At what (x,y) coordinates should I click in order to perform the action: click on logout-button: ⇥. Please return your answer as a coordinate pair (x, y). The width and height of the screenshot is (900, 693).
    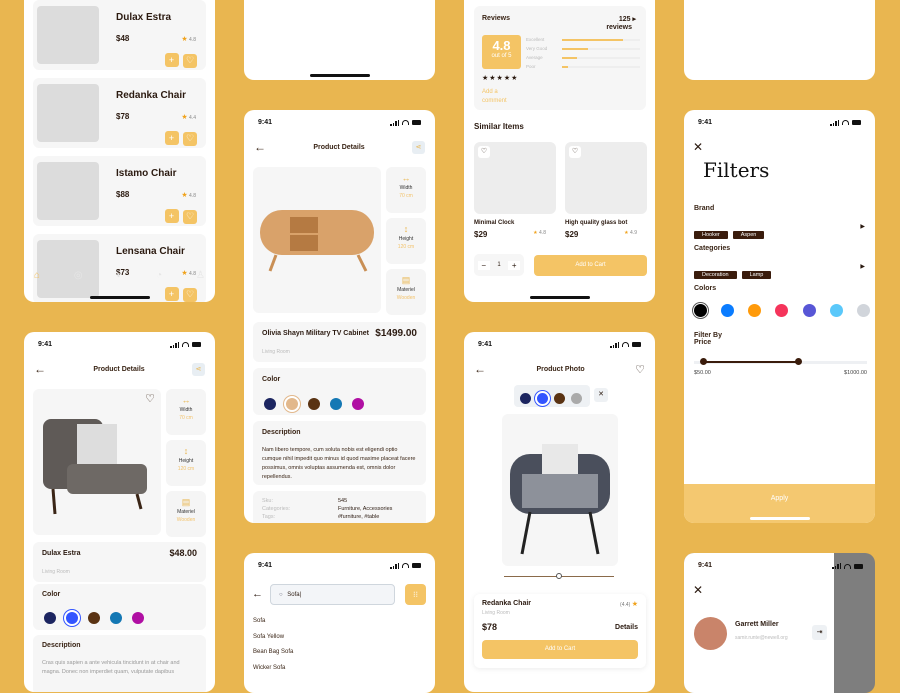
    Looking at the image, I should click on (819, 632).